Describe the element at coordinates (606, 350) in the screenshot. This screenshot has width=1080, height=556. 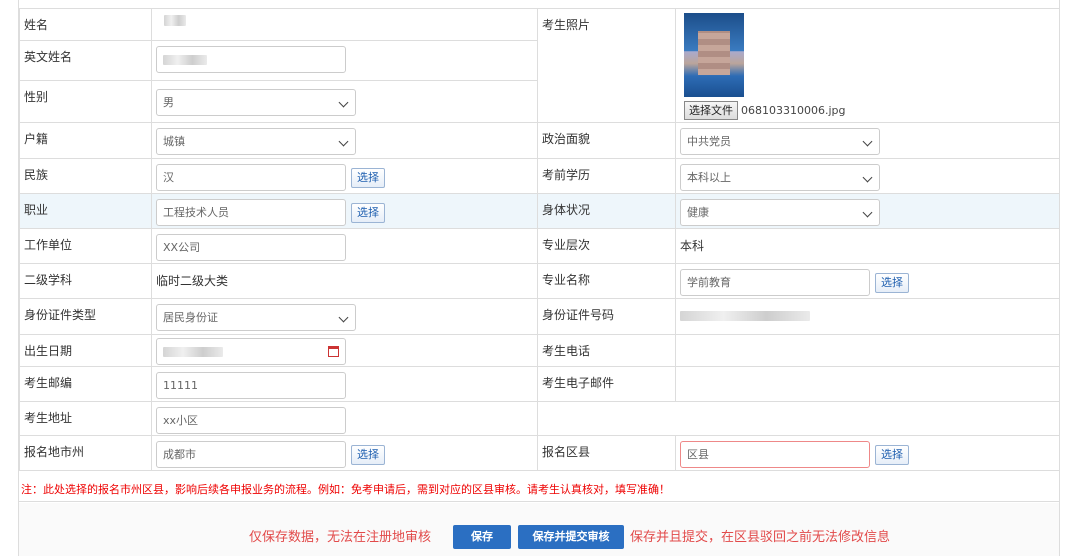
I see `phone-label: 考生电话` at that location.